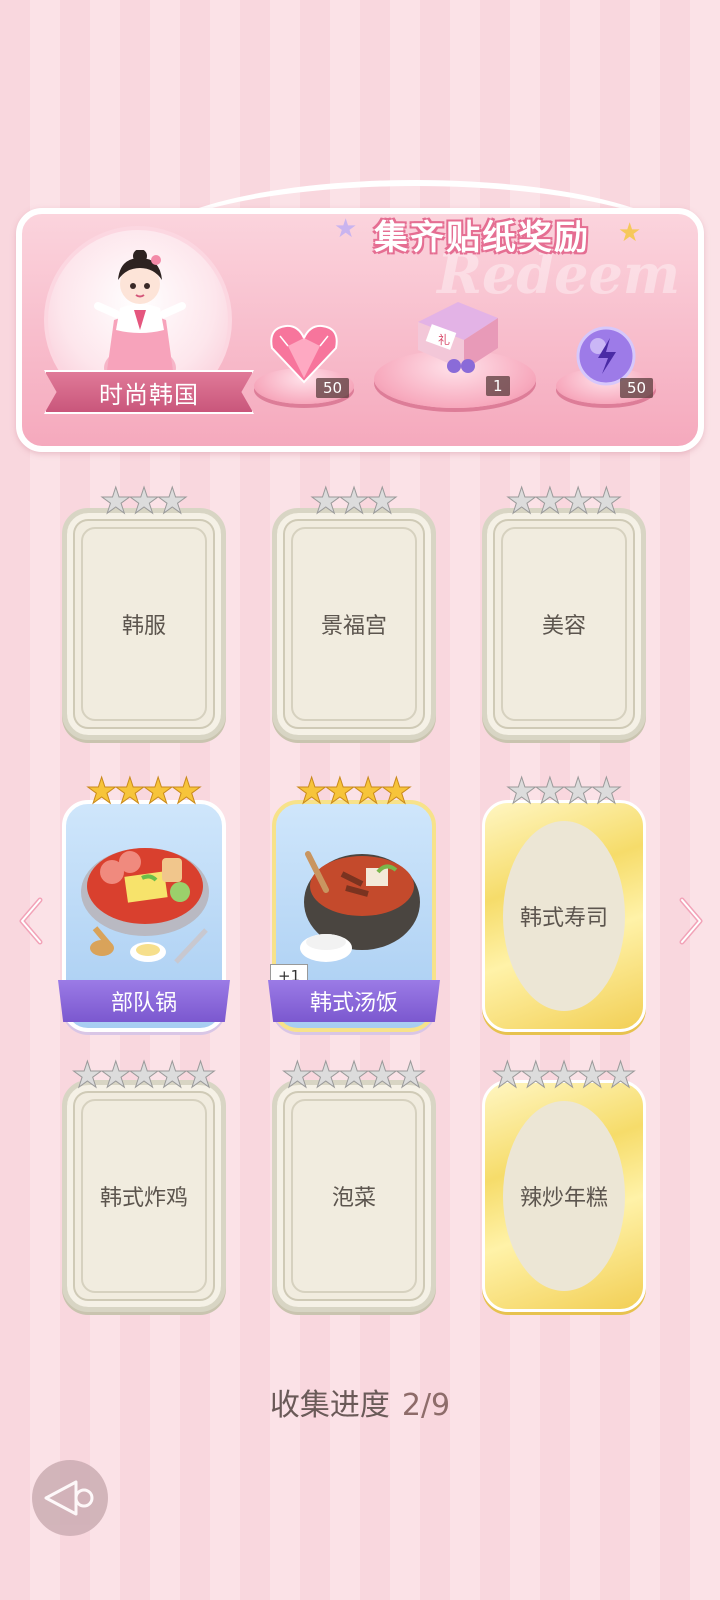  I want to click on card-label: 景福宫, so click(353, 626).